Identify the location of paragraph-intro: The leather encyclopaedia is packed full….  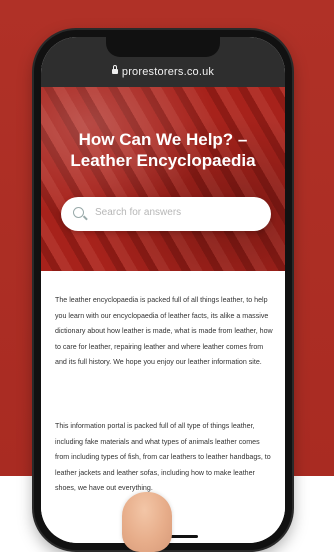
(164, 331).